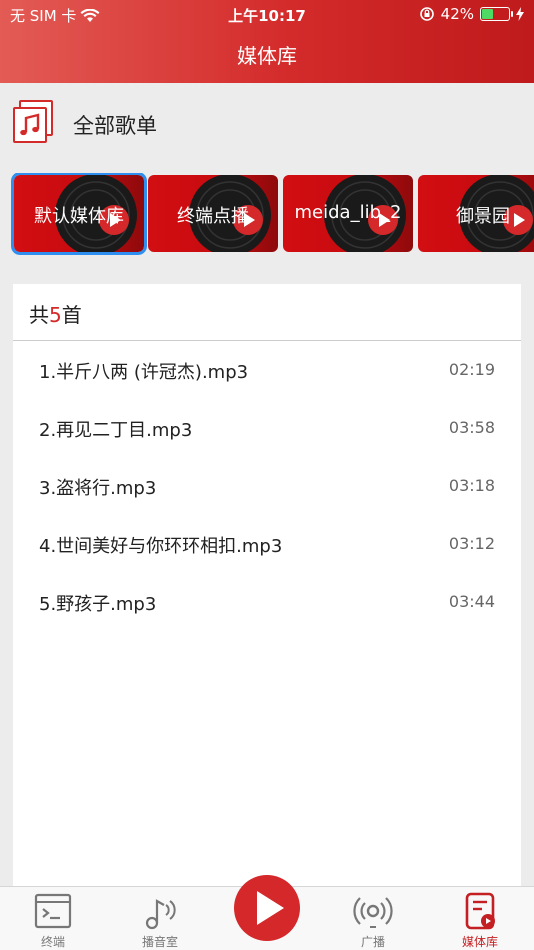 The height and width of the screenshot is (950, 534). Describe the element at coordinates (471, 369) in the screenshot. I see `song-duration: 02:19` at that location.